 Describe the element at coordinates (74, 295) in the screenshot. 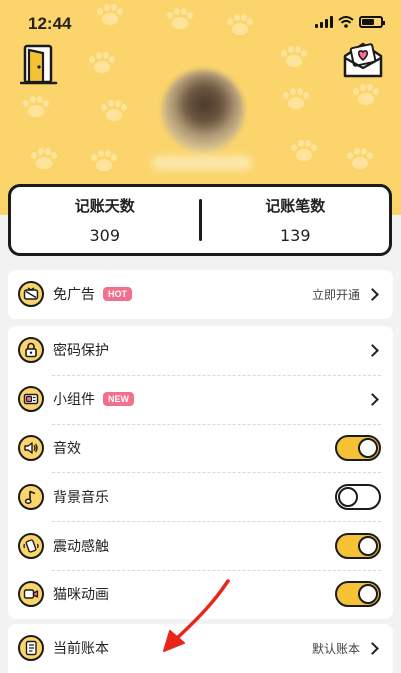

I see `ad-free-label: 免广告` at that location.